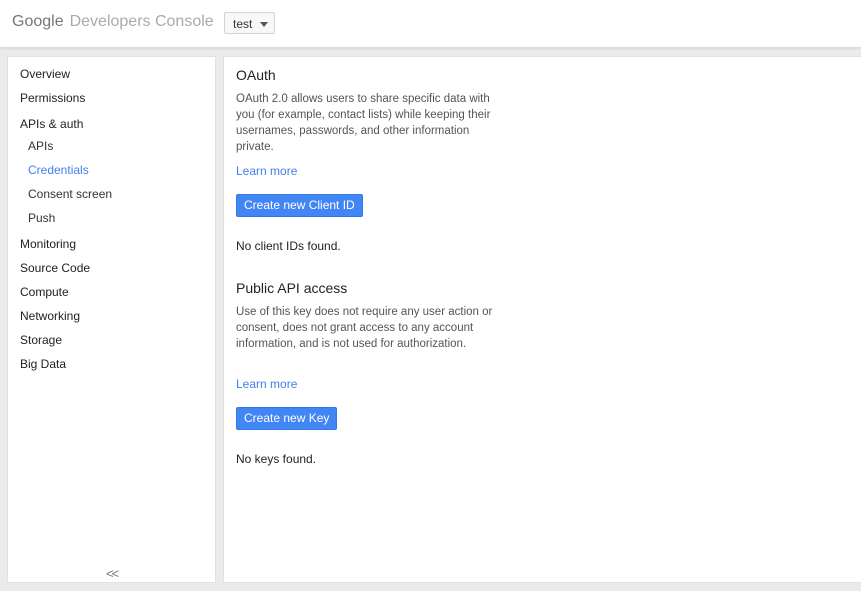 The height and width of the screenshot is (591, 861). Describe the element at coordinates (112, 573) in the screenshot. I see `collapse-sidebar-icon: <<` at that location.